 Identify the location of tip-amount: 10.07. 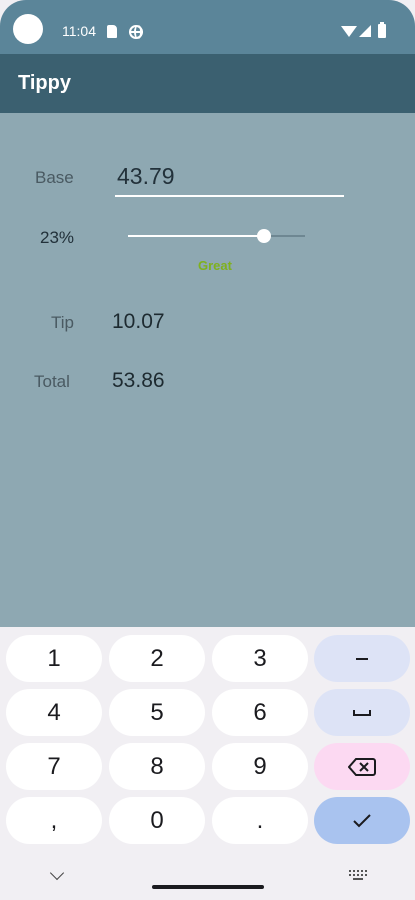
(138, 321).